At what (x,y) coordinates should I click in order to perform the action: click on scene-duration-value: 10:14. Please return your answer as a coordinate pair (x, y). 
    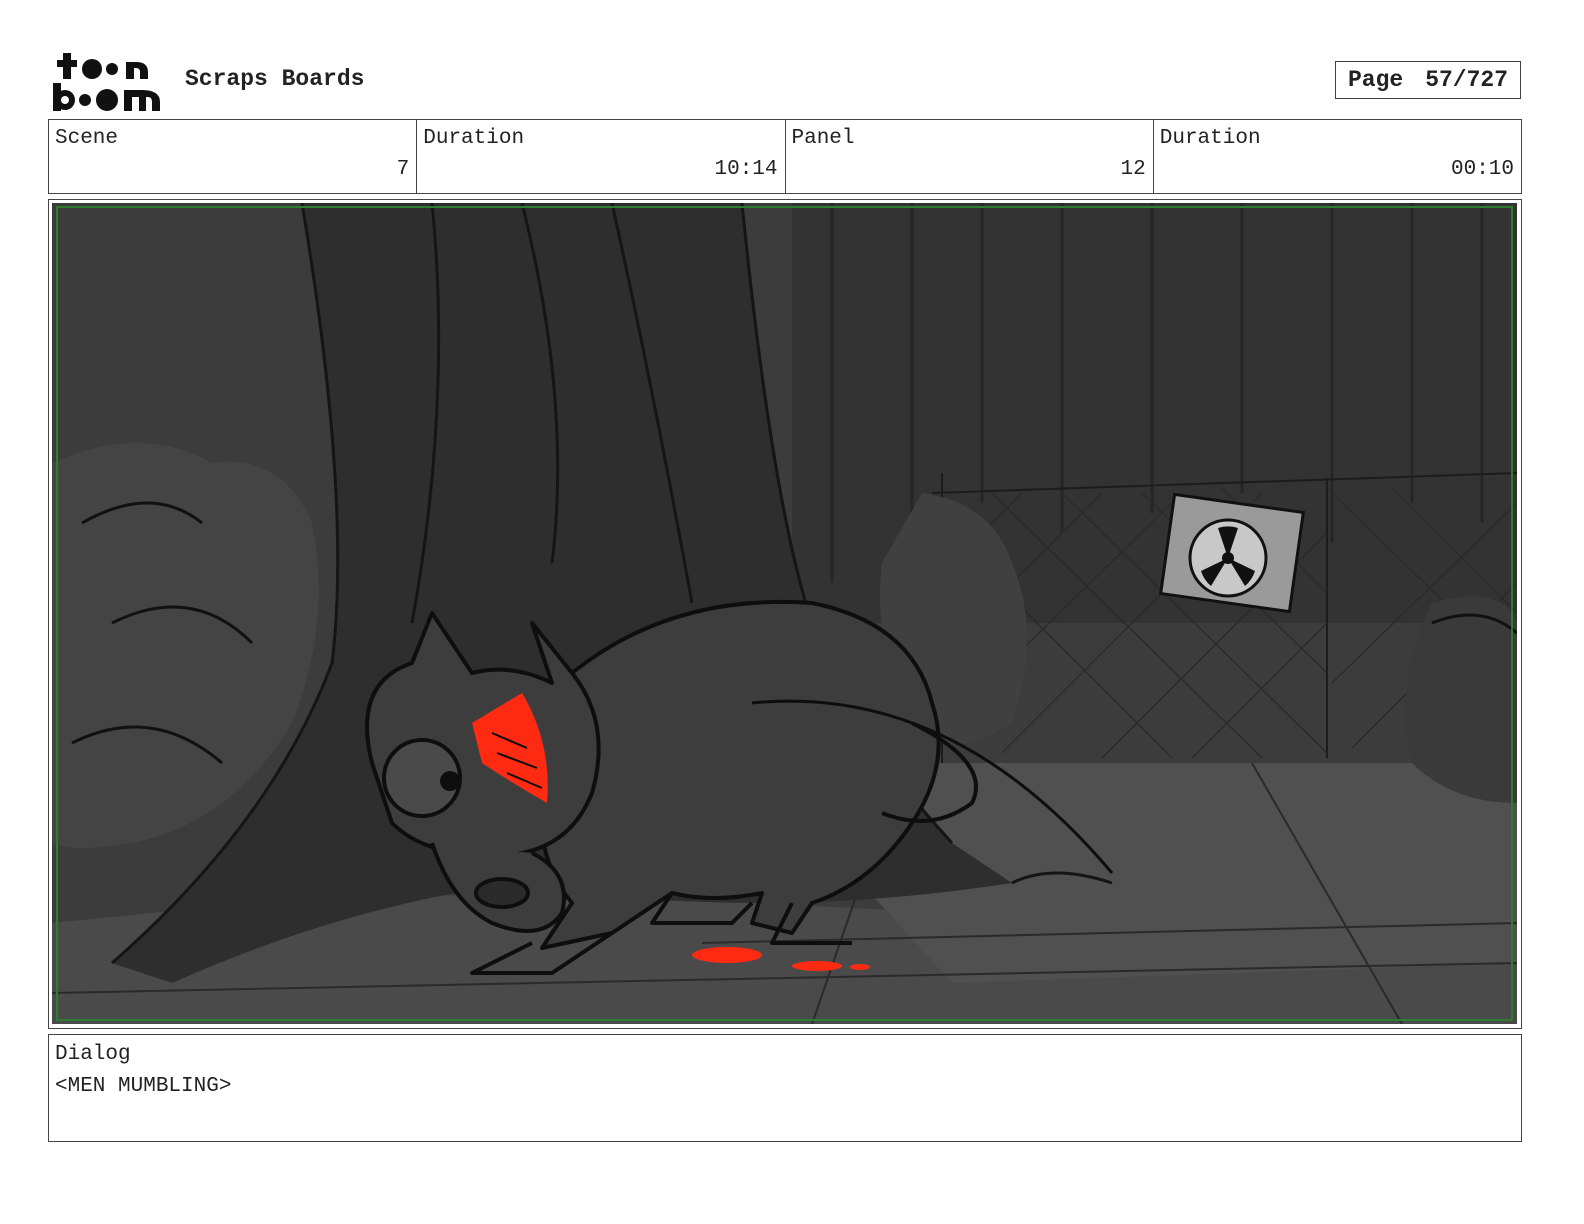
    Looking at the image, I should click on (746, 169).